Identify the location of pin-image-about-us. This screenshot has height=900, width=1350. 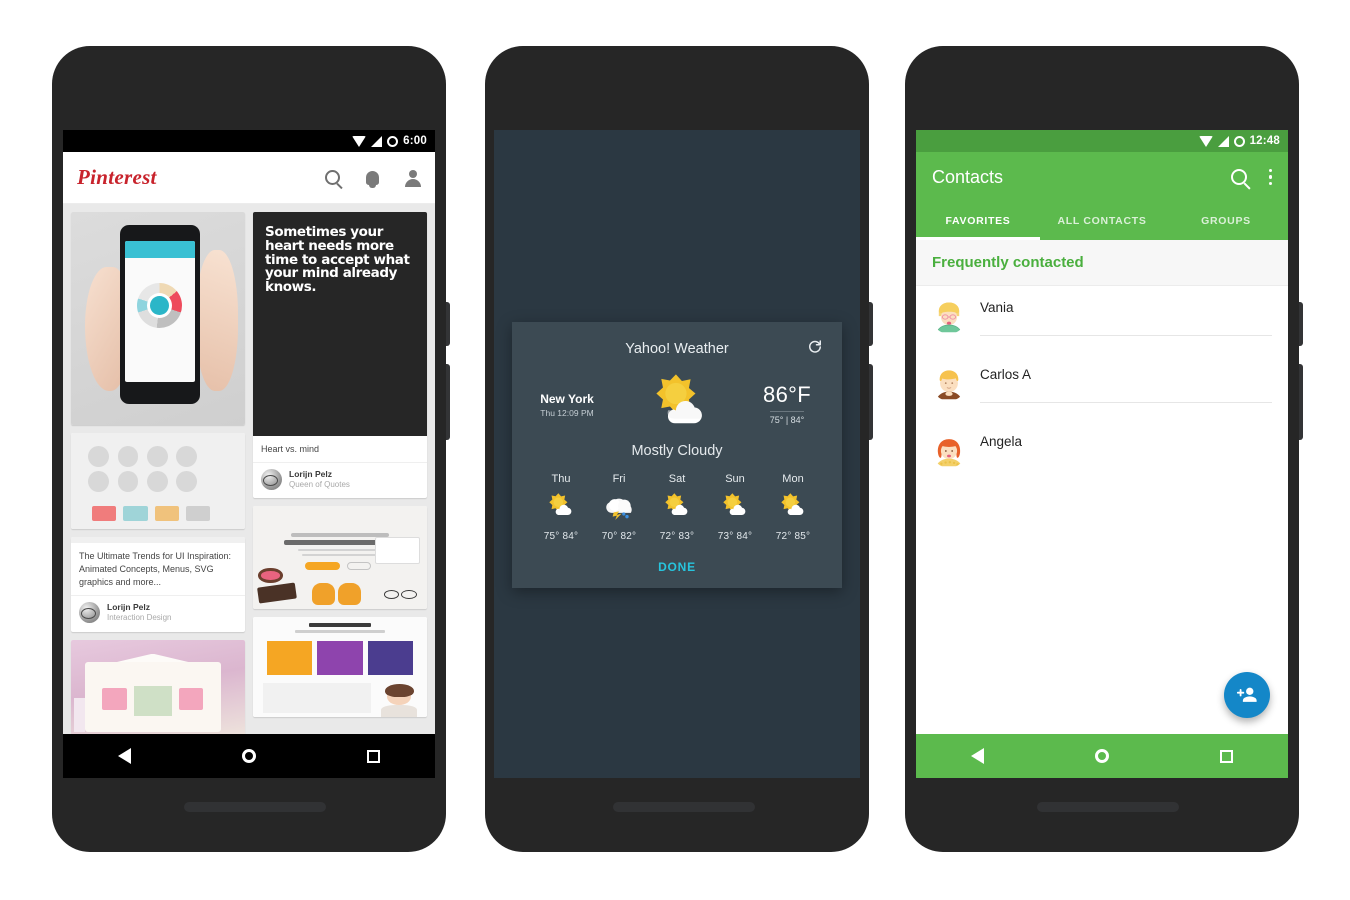
(340, 667).